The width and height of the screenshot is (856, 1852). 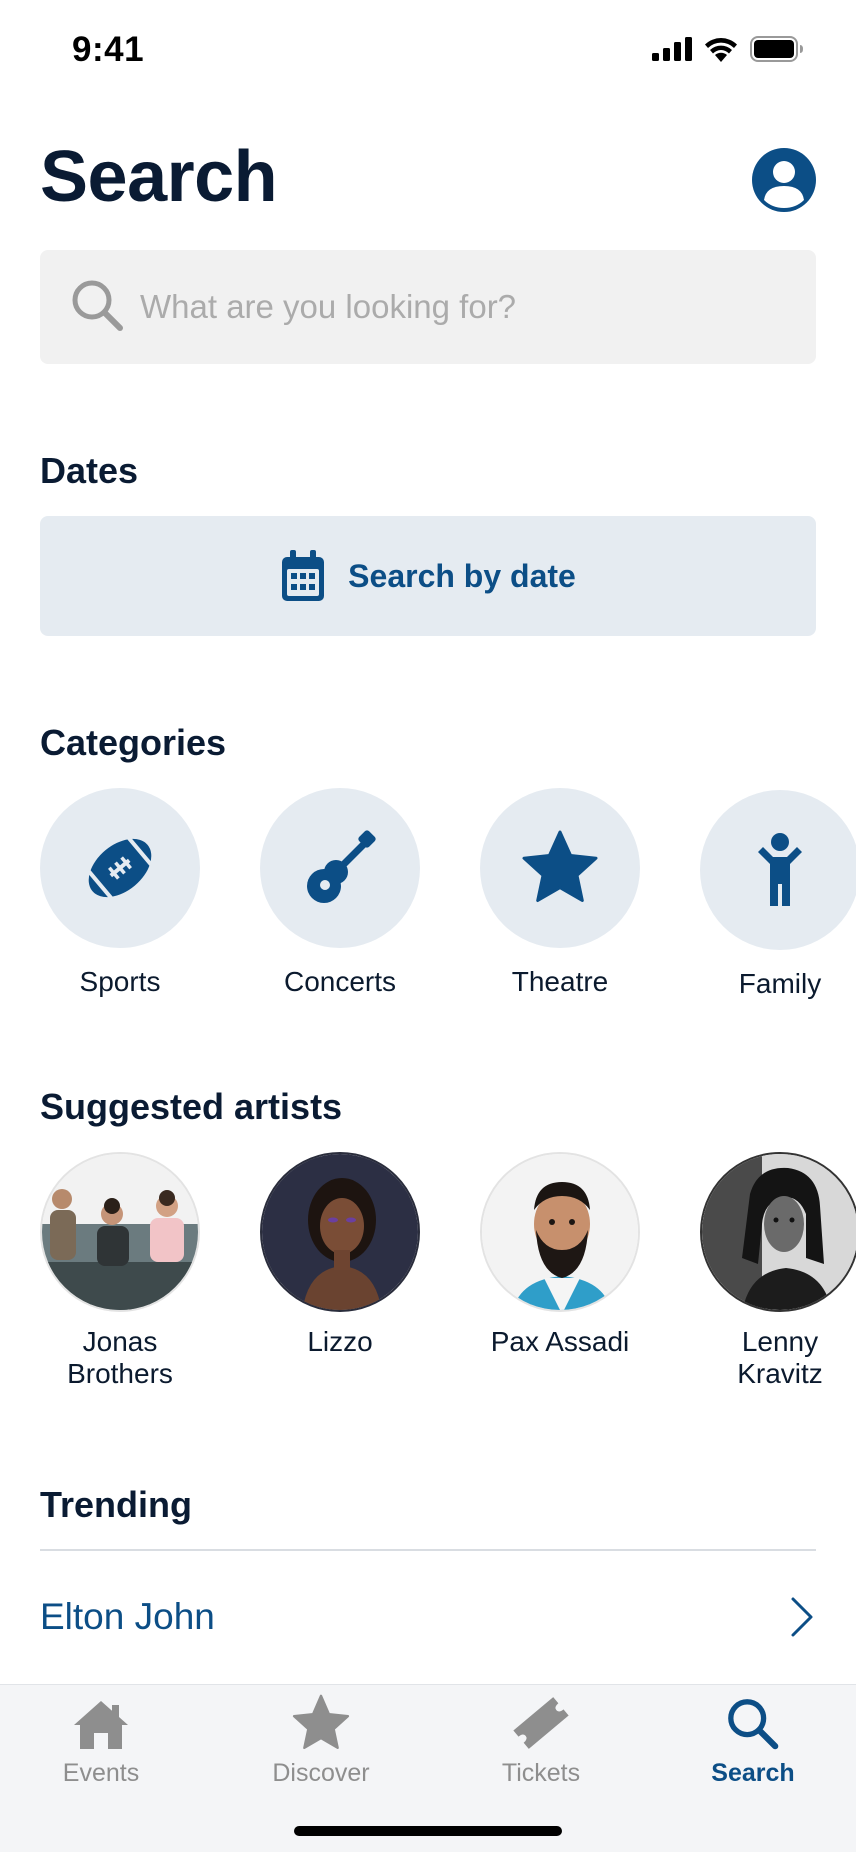 What do you see at coordinates (191, 1106) in the screenshot?
I see `suggested-artists-heading: Suggested artists` at bounding box center [191, 1106].